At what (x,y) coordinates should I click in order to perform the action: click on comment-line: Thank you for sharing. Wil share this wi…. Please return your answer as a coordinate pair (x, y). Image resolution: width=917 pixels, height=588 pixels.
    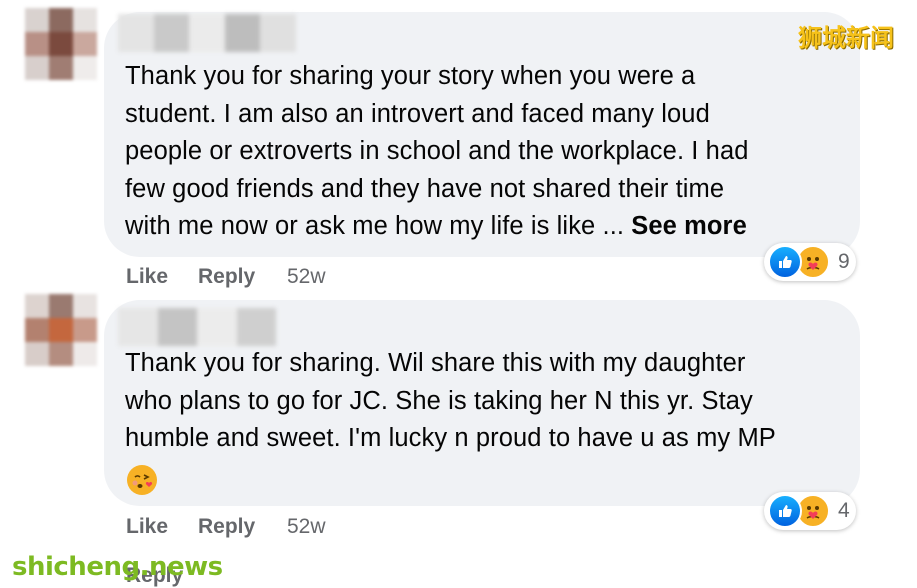
    Looking at the image, I should click on (435, 363).